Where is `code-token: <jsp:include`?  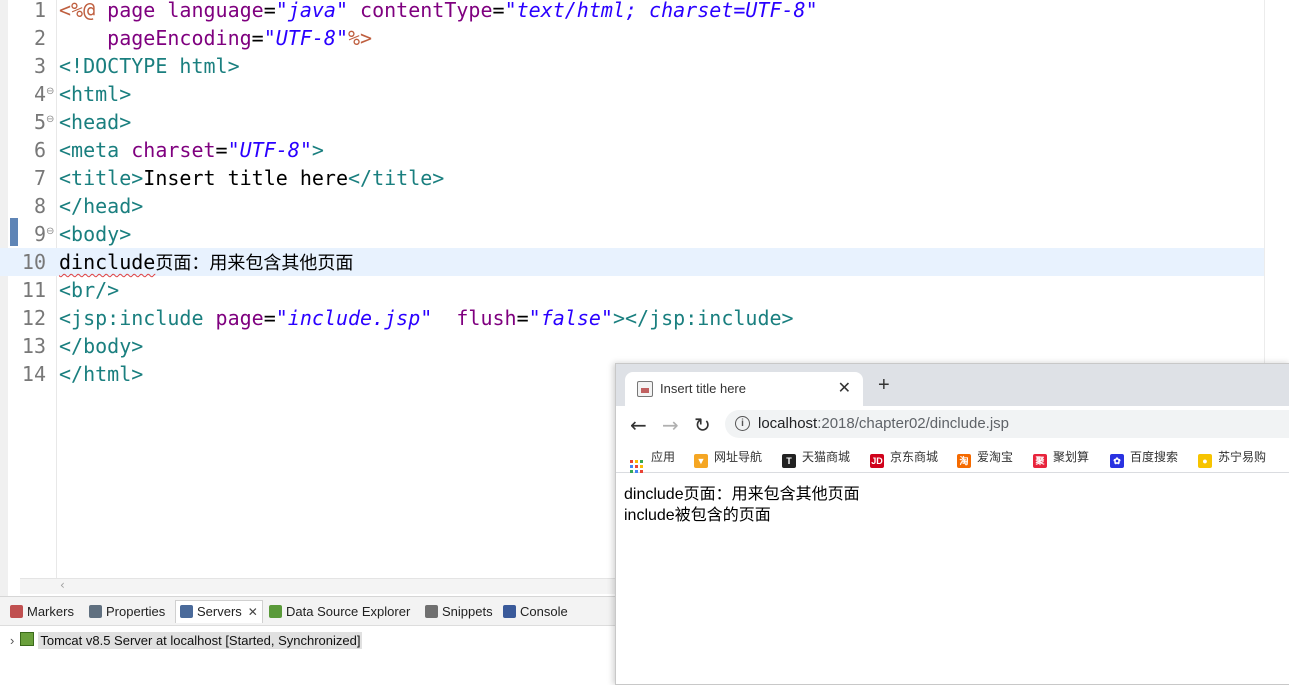
code-token: <jsp:include is located at coordinates (137, 318).